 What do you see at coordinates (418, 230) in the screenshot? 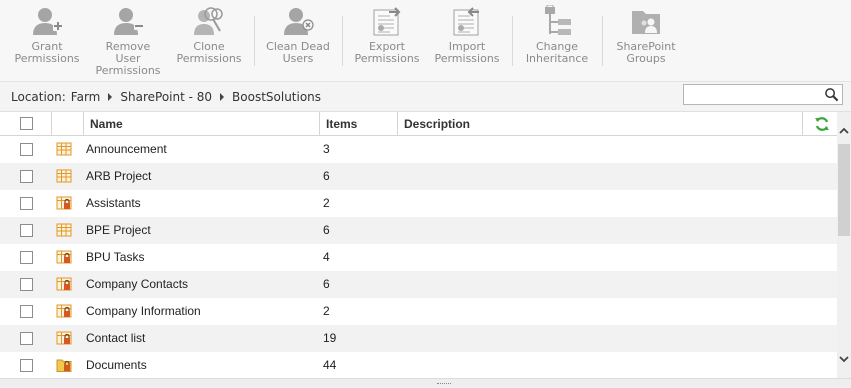
I see `table-row: BPE Project 6` at bounding box center [418, 230].